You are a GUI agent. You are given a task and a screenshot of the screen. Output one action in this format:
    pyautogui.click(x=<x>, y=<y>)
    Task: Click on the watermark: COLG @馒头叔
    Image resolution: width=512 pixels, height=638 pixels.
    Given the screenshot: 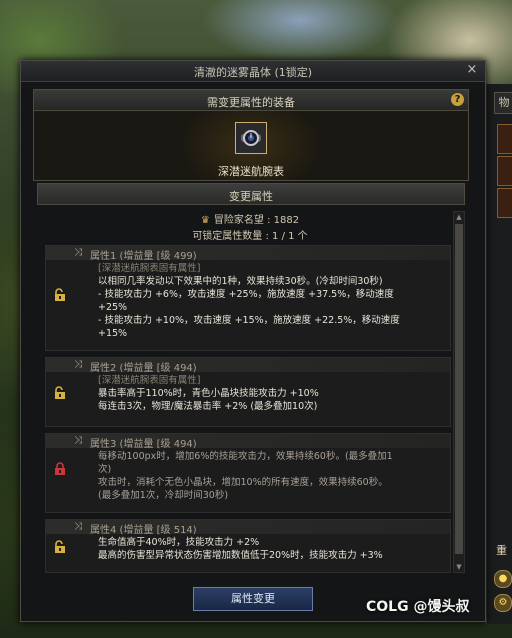 What is the action you would take?
    pyautogui.click(x=418, y=607)
    